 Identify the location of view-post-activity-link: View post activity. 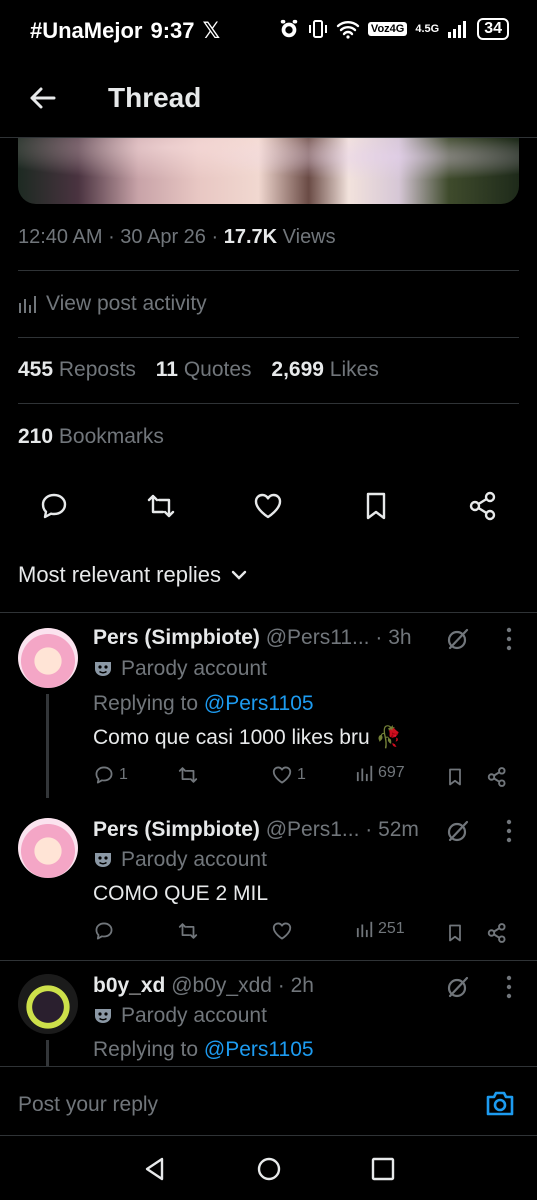
(112, 304).